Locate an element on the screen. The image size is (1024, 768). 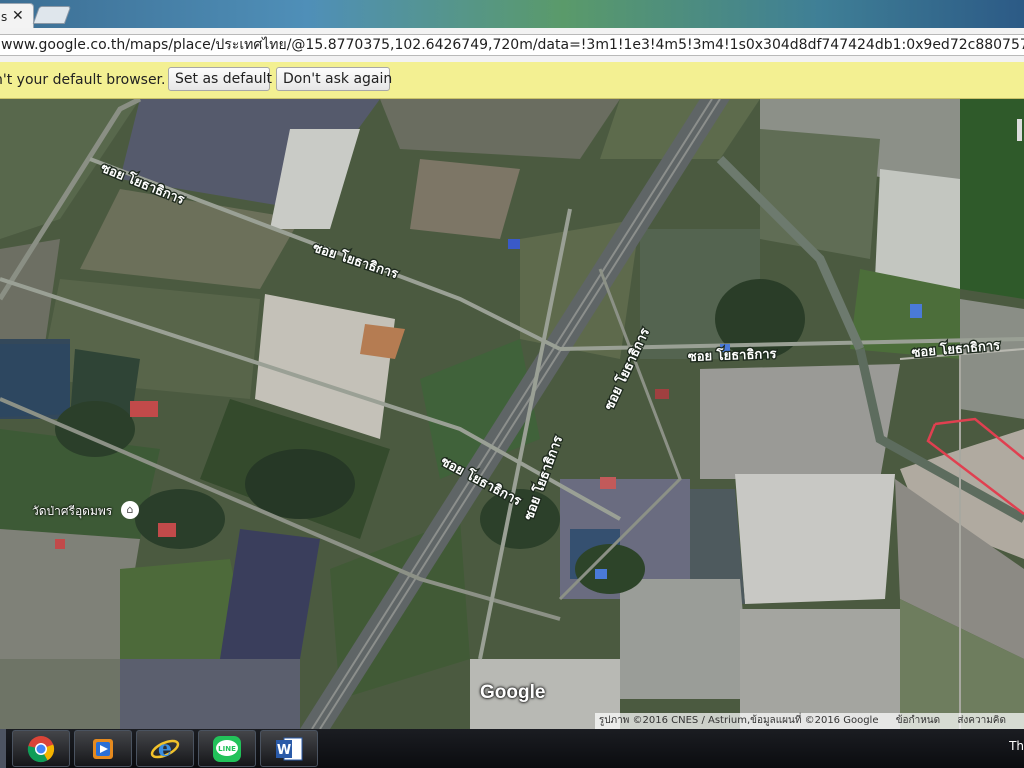
taskbar-internet-explorer: e is located at coordinates (165, 748).